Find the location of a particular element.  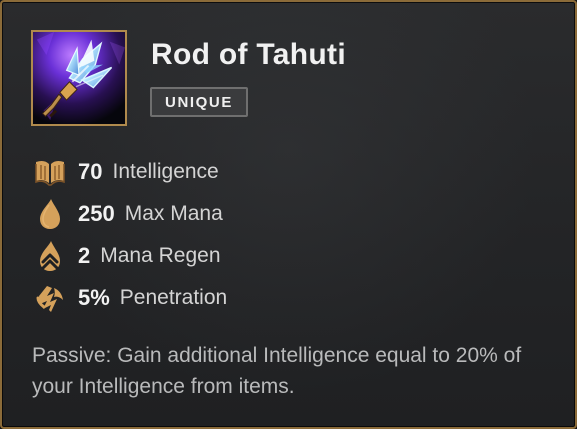

stat-value: 2 is located at coordinates (84, 255).